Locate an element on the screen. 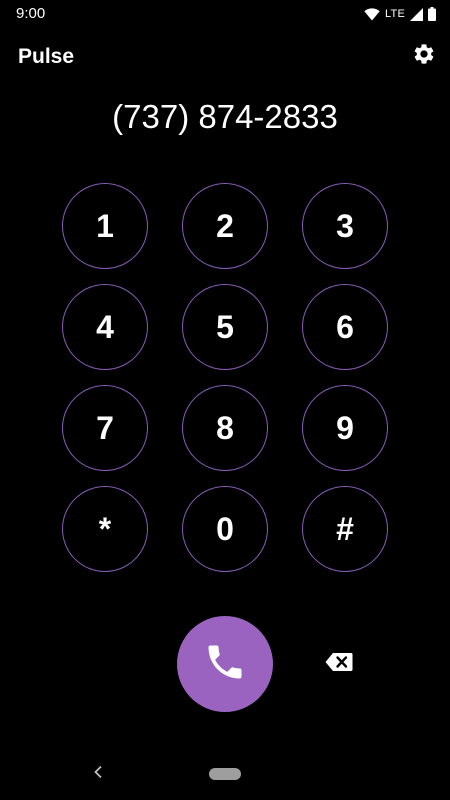 The width and height of the screenshot is (450, 800). backspace-button is located at coordinates (339, 664).